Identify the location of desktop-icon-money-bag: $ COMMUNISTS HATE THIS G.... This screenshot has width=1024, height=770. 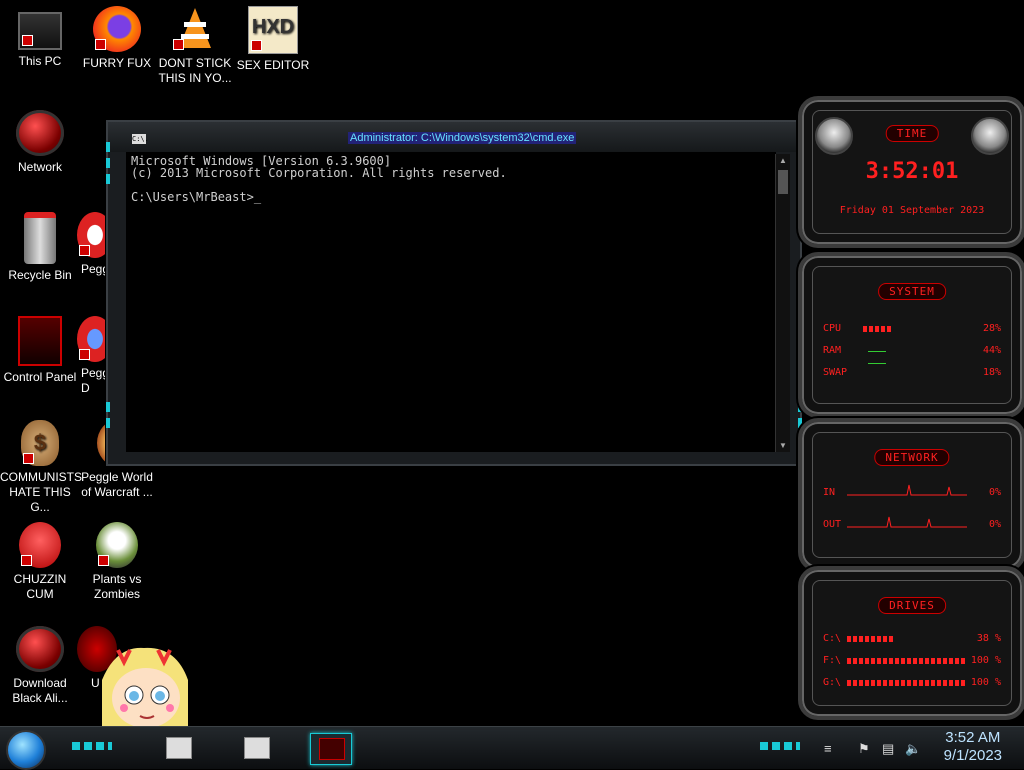
(41, 467).